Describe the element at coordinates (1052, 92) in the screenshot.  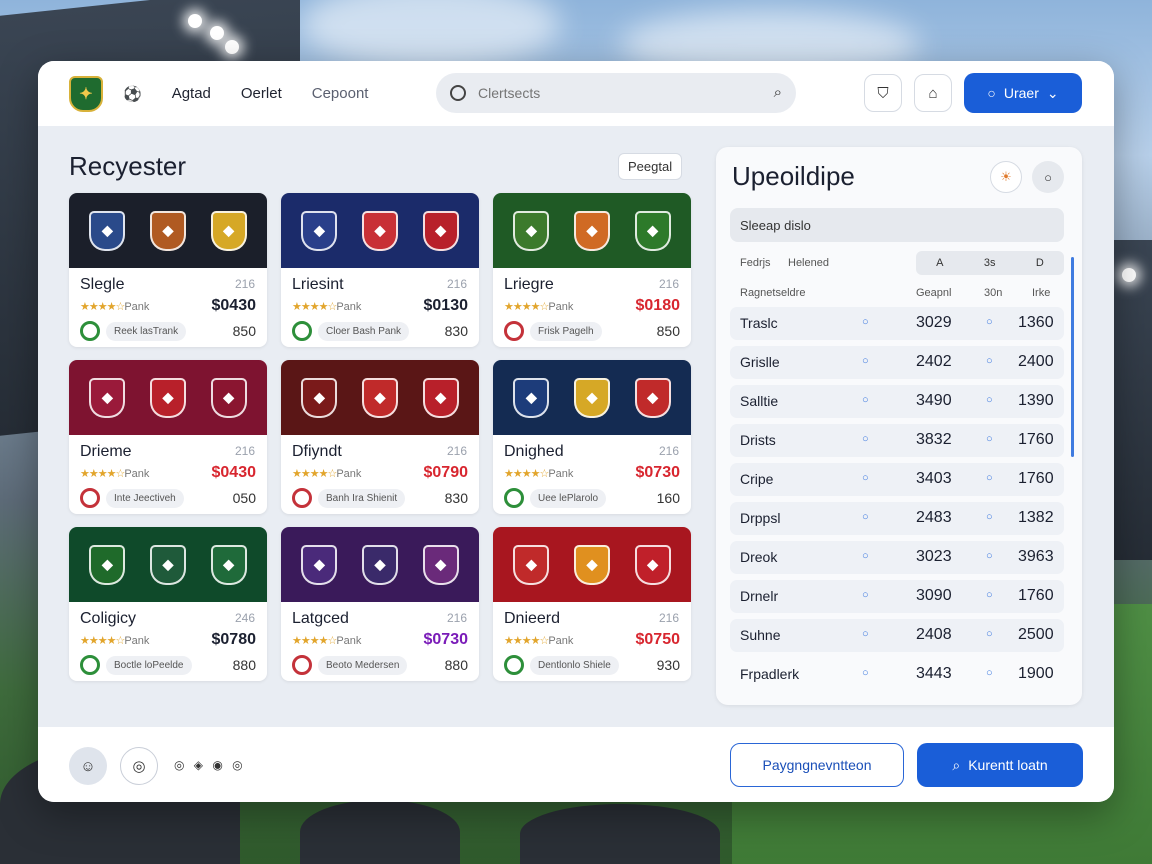
I see `chevron-down-icon: ⌄` at that location.